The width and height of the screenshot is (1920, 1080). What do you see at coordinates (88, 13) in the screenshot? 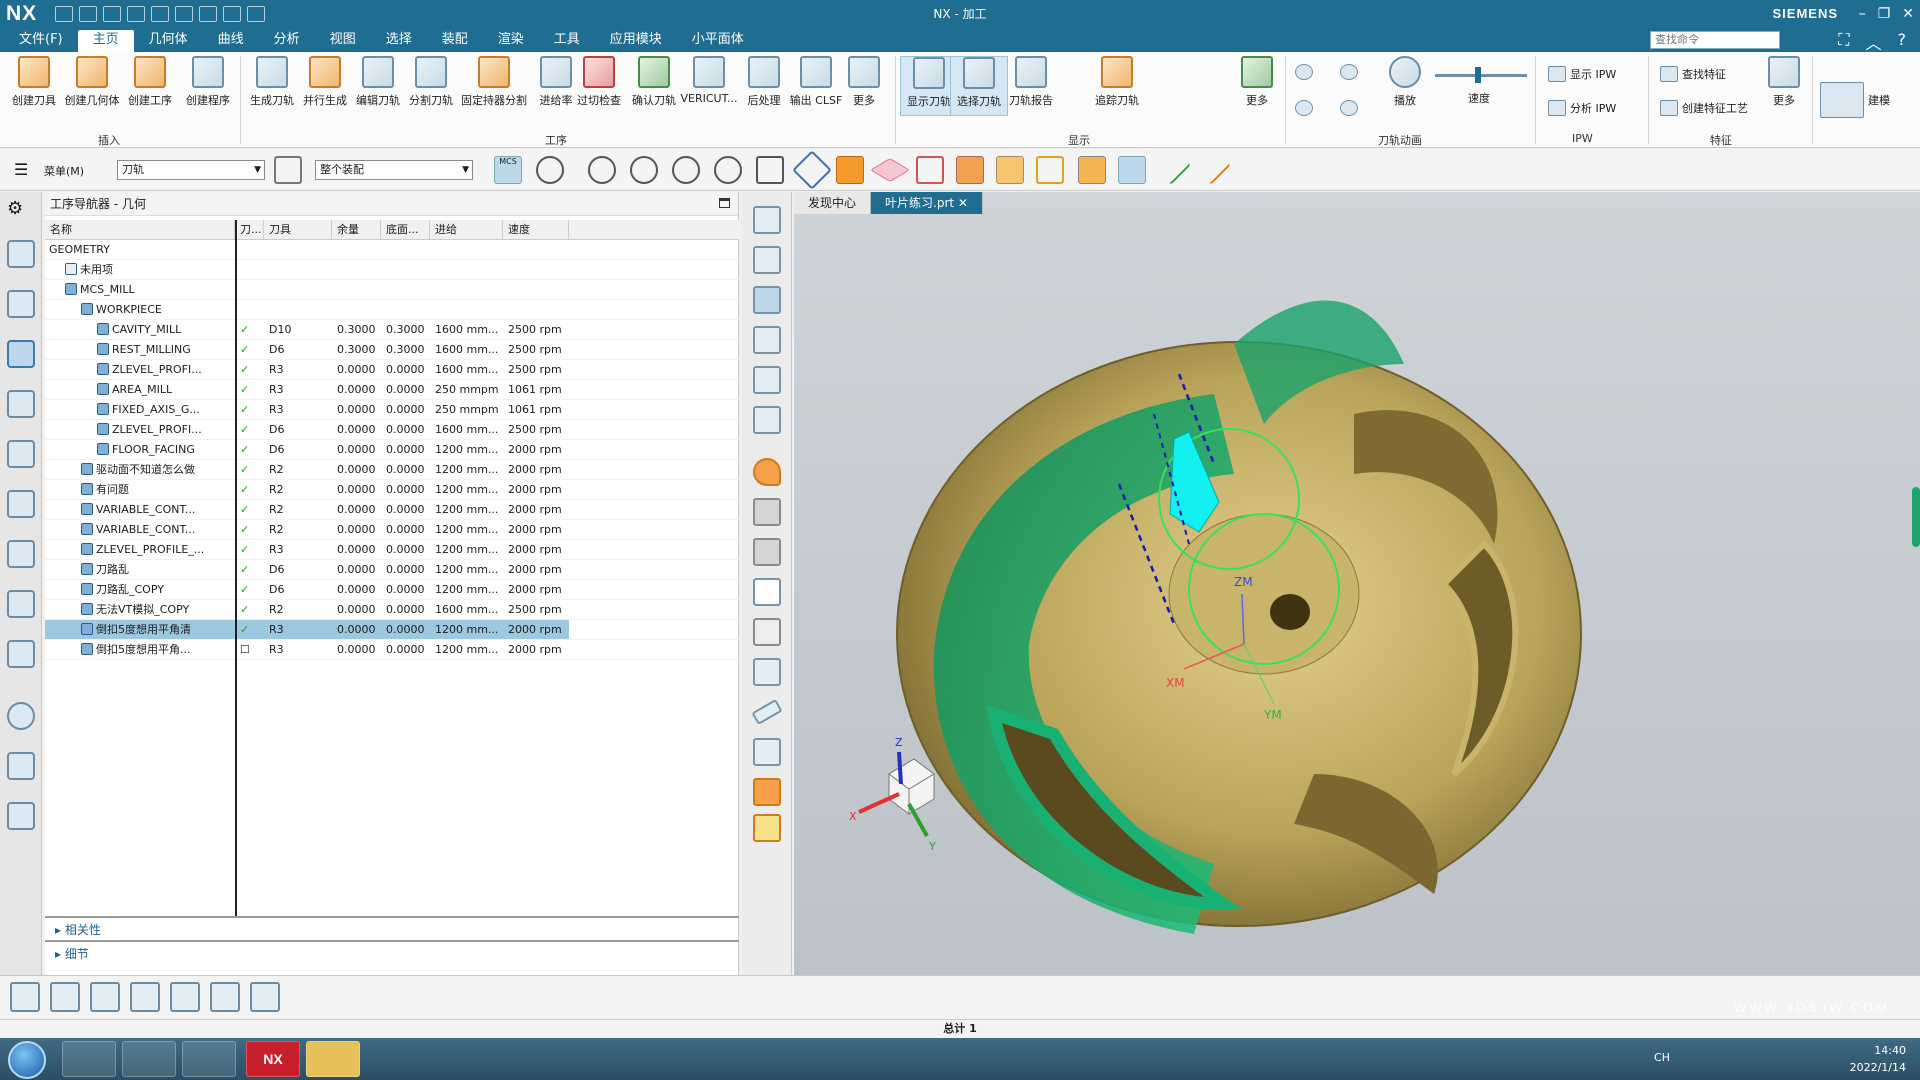
I see `undo-icon` at bounding box center [88, 13].